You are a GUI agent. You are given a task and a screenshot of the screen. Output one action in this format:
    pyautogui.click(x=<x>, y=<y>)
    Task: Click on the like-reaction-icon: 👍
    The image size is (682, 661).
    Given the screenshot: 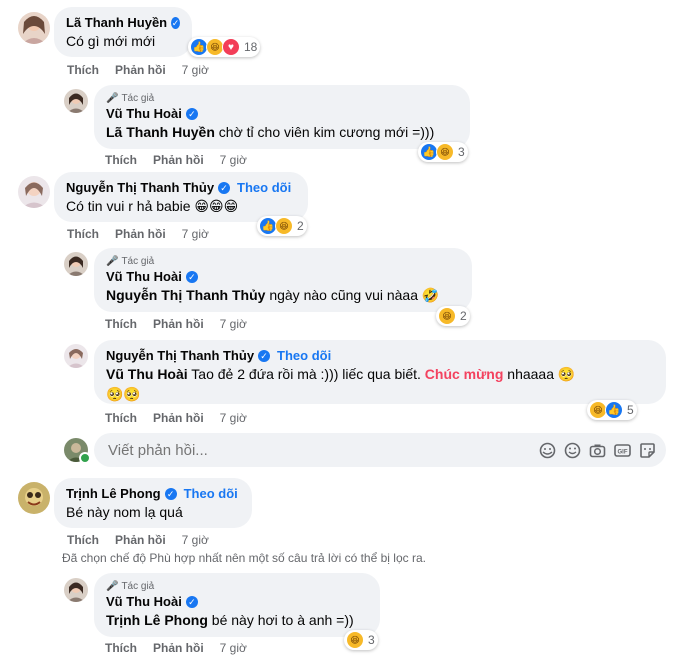 What is the action you would take?
    pyautogui.click(x=614, y=410)
    